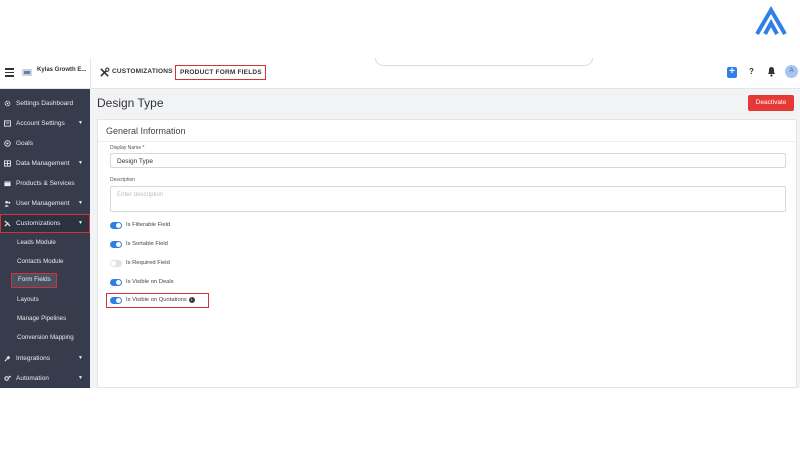 This screenshot has height=450, width=800. What do you see at coordinates (140, 194) in the screenshot?
I see `description-placeholder: Enter description` at bounding box center [140, 194].